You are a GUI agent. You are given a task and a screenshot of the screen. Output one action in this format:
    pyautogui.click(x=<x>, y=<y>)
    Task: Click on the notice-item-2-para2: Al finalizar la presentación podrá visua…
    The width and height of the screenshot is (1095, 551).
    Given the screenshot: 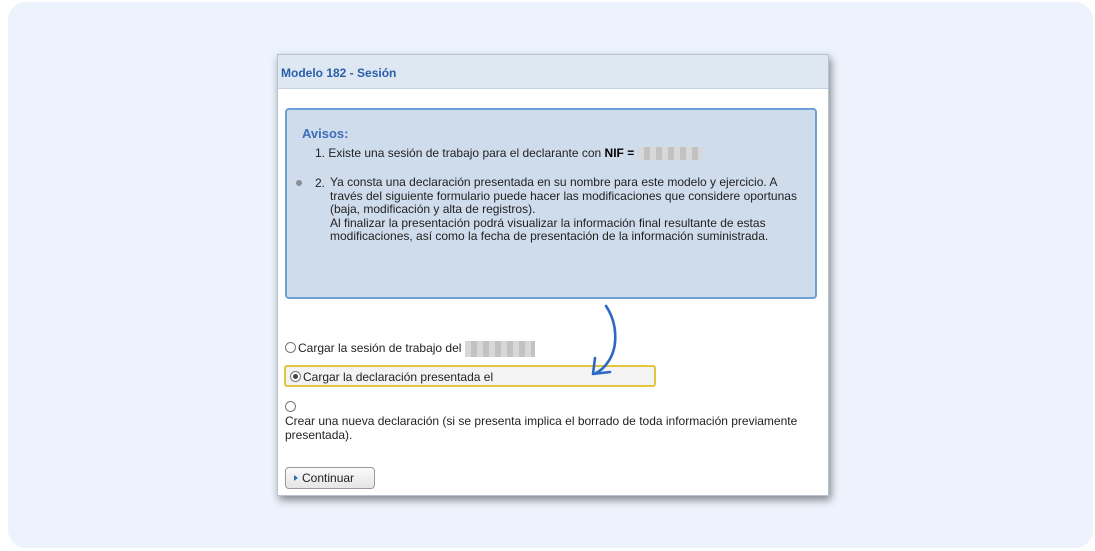 What is the action you would take?
    pyautogui.click(x=549, y=229)
    